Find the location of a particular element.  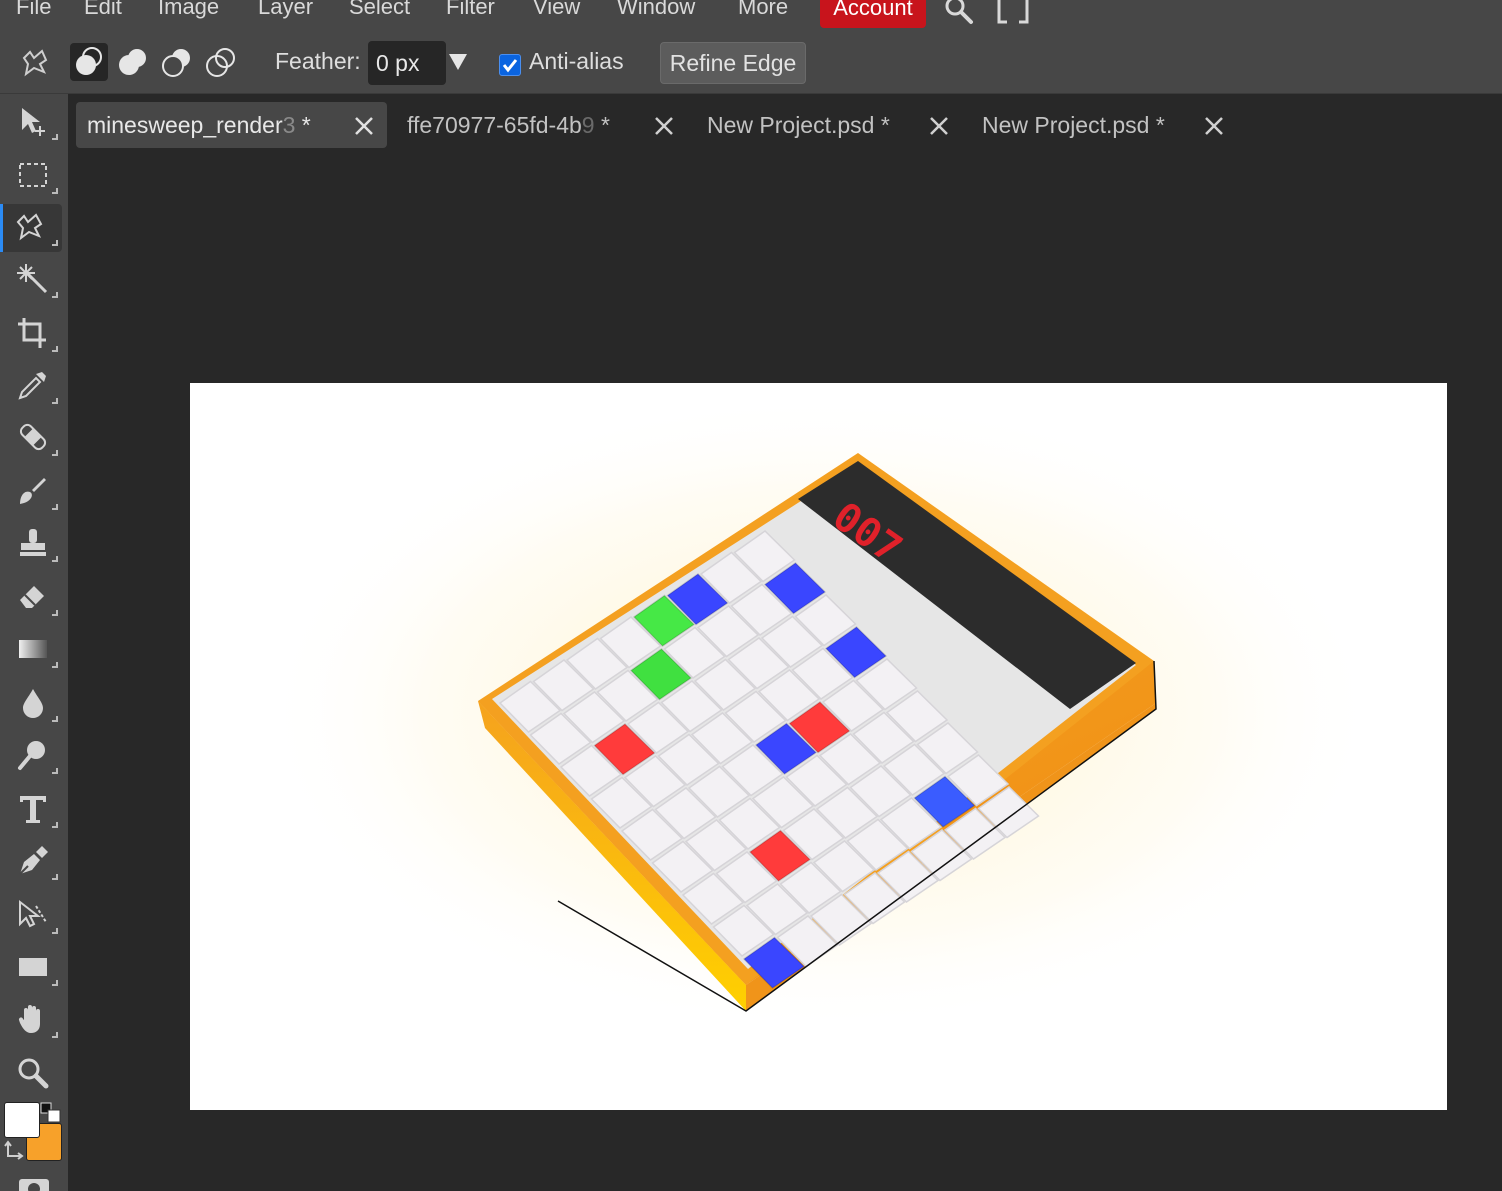

shape-tool is located at coordinates (34, 968).